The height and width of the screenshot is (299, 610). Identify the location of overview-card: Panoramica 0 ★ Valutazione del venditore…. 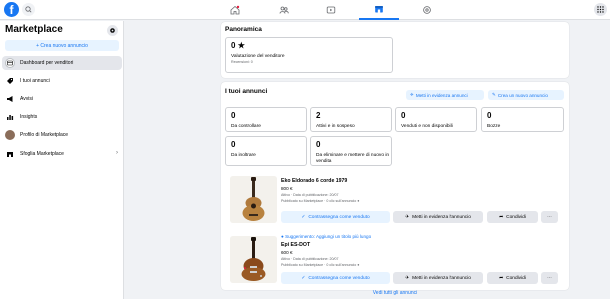
(395, 50).